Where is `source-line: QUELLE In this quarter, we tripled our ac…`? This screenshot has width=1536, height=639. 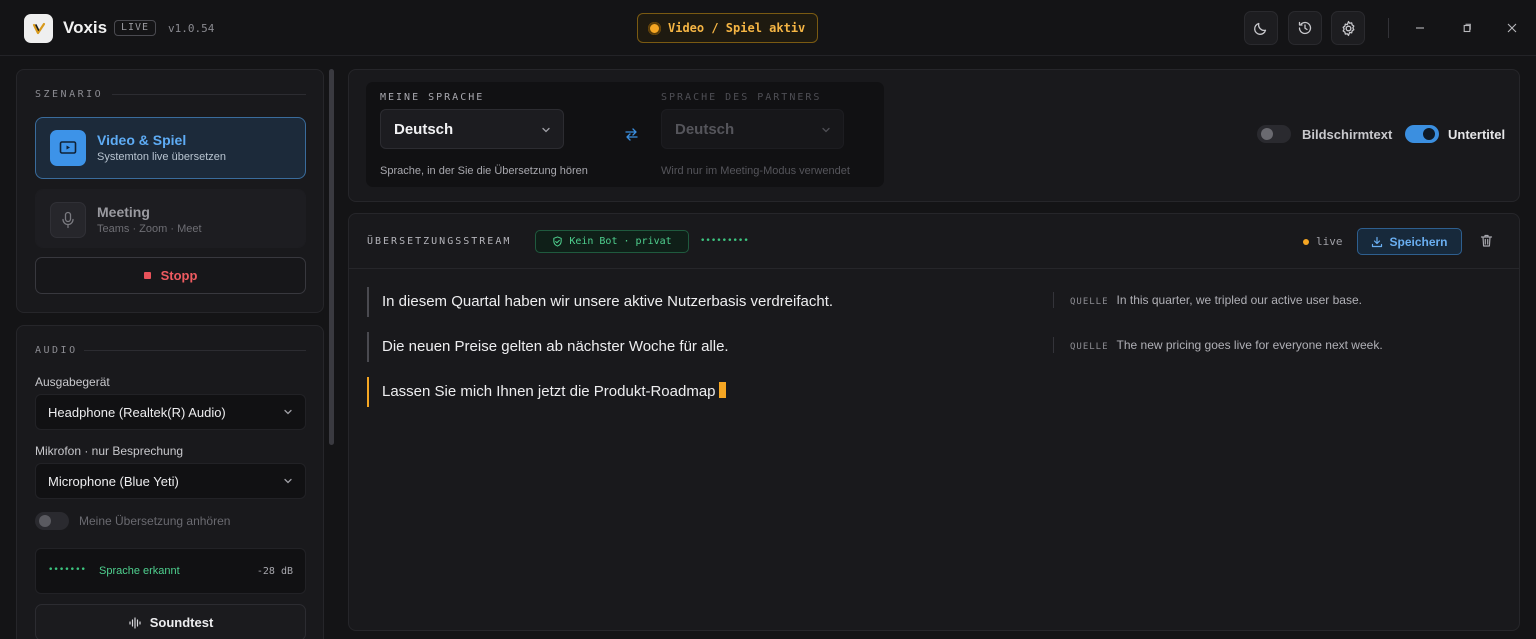
source-line: QUELLE In this quarter, we tripled our ac… is located at coordinates (1207, 300).